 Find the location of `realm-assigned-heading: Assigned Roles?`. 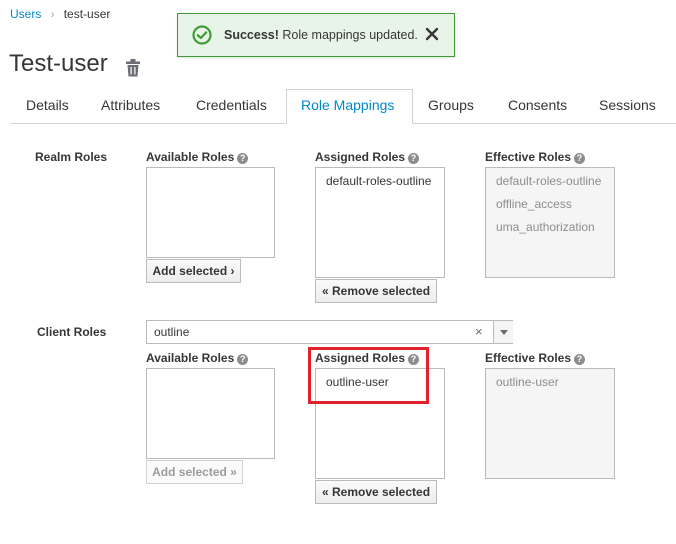

realm-assigned-heading: Assigned Roles? is located at coordinates (367, 157).